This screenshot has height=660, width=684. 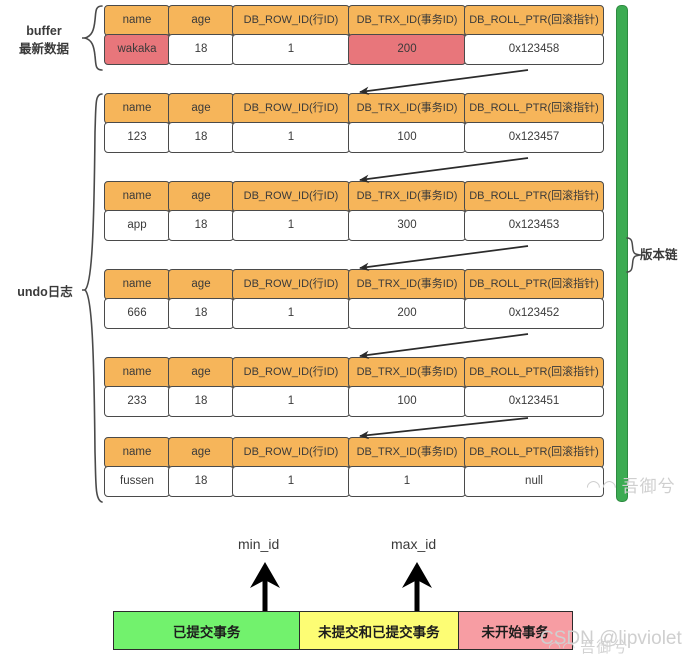 I want to click on cell-roll-ptr: 0x123452, so click(x=534, y=314).